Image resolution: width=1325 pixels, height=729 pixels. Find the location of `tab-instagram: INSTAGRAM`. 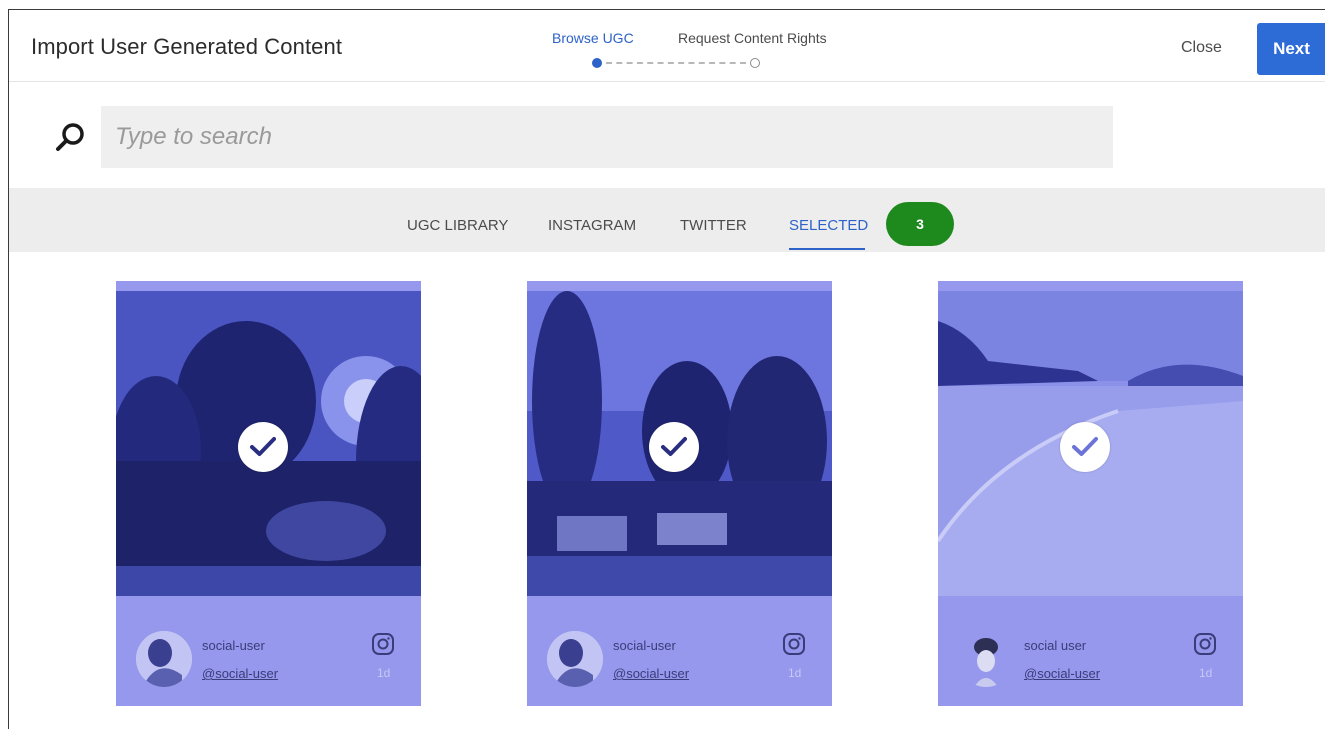

tab-instagram: INSTAGRAM is located at coordinates (592, 225).